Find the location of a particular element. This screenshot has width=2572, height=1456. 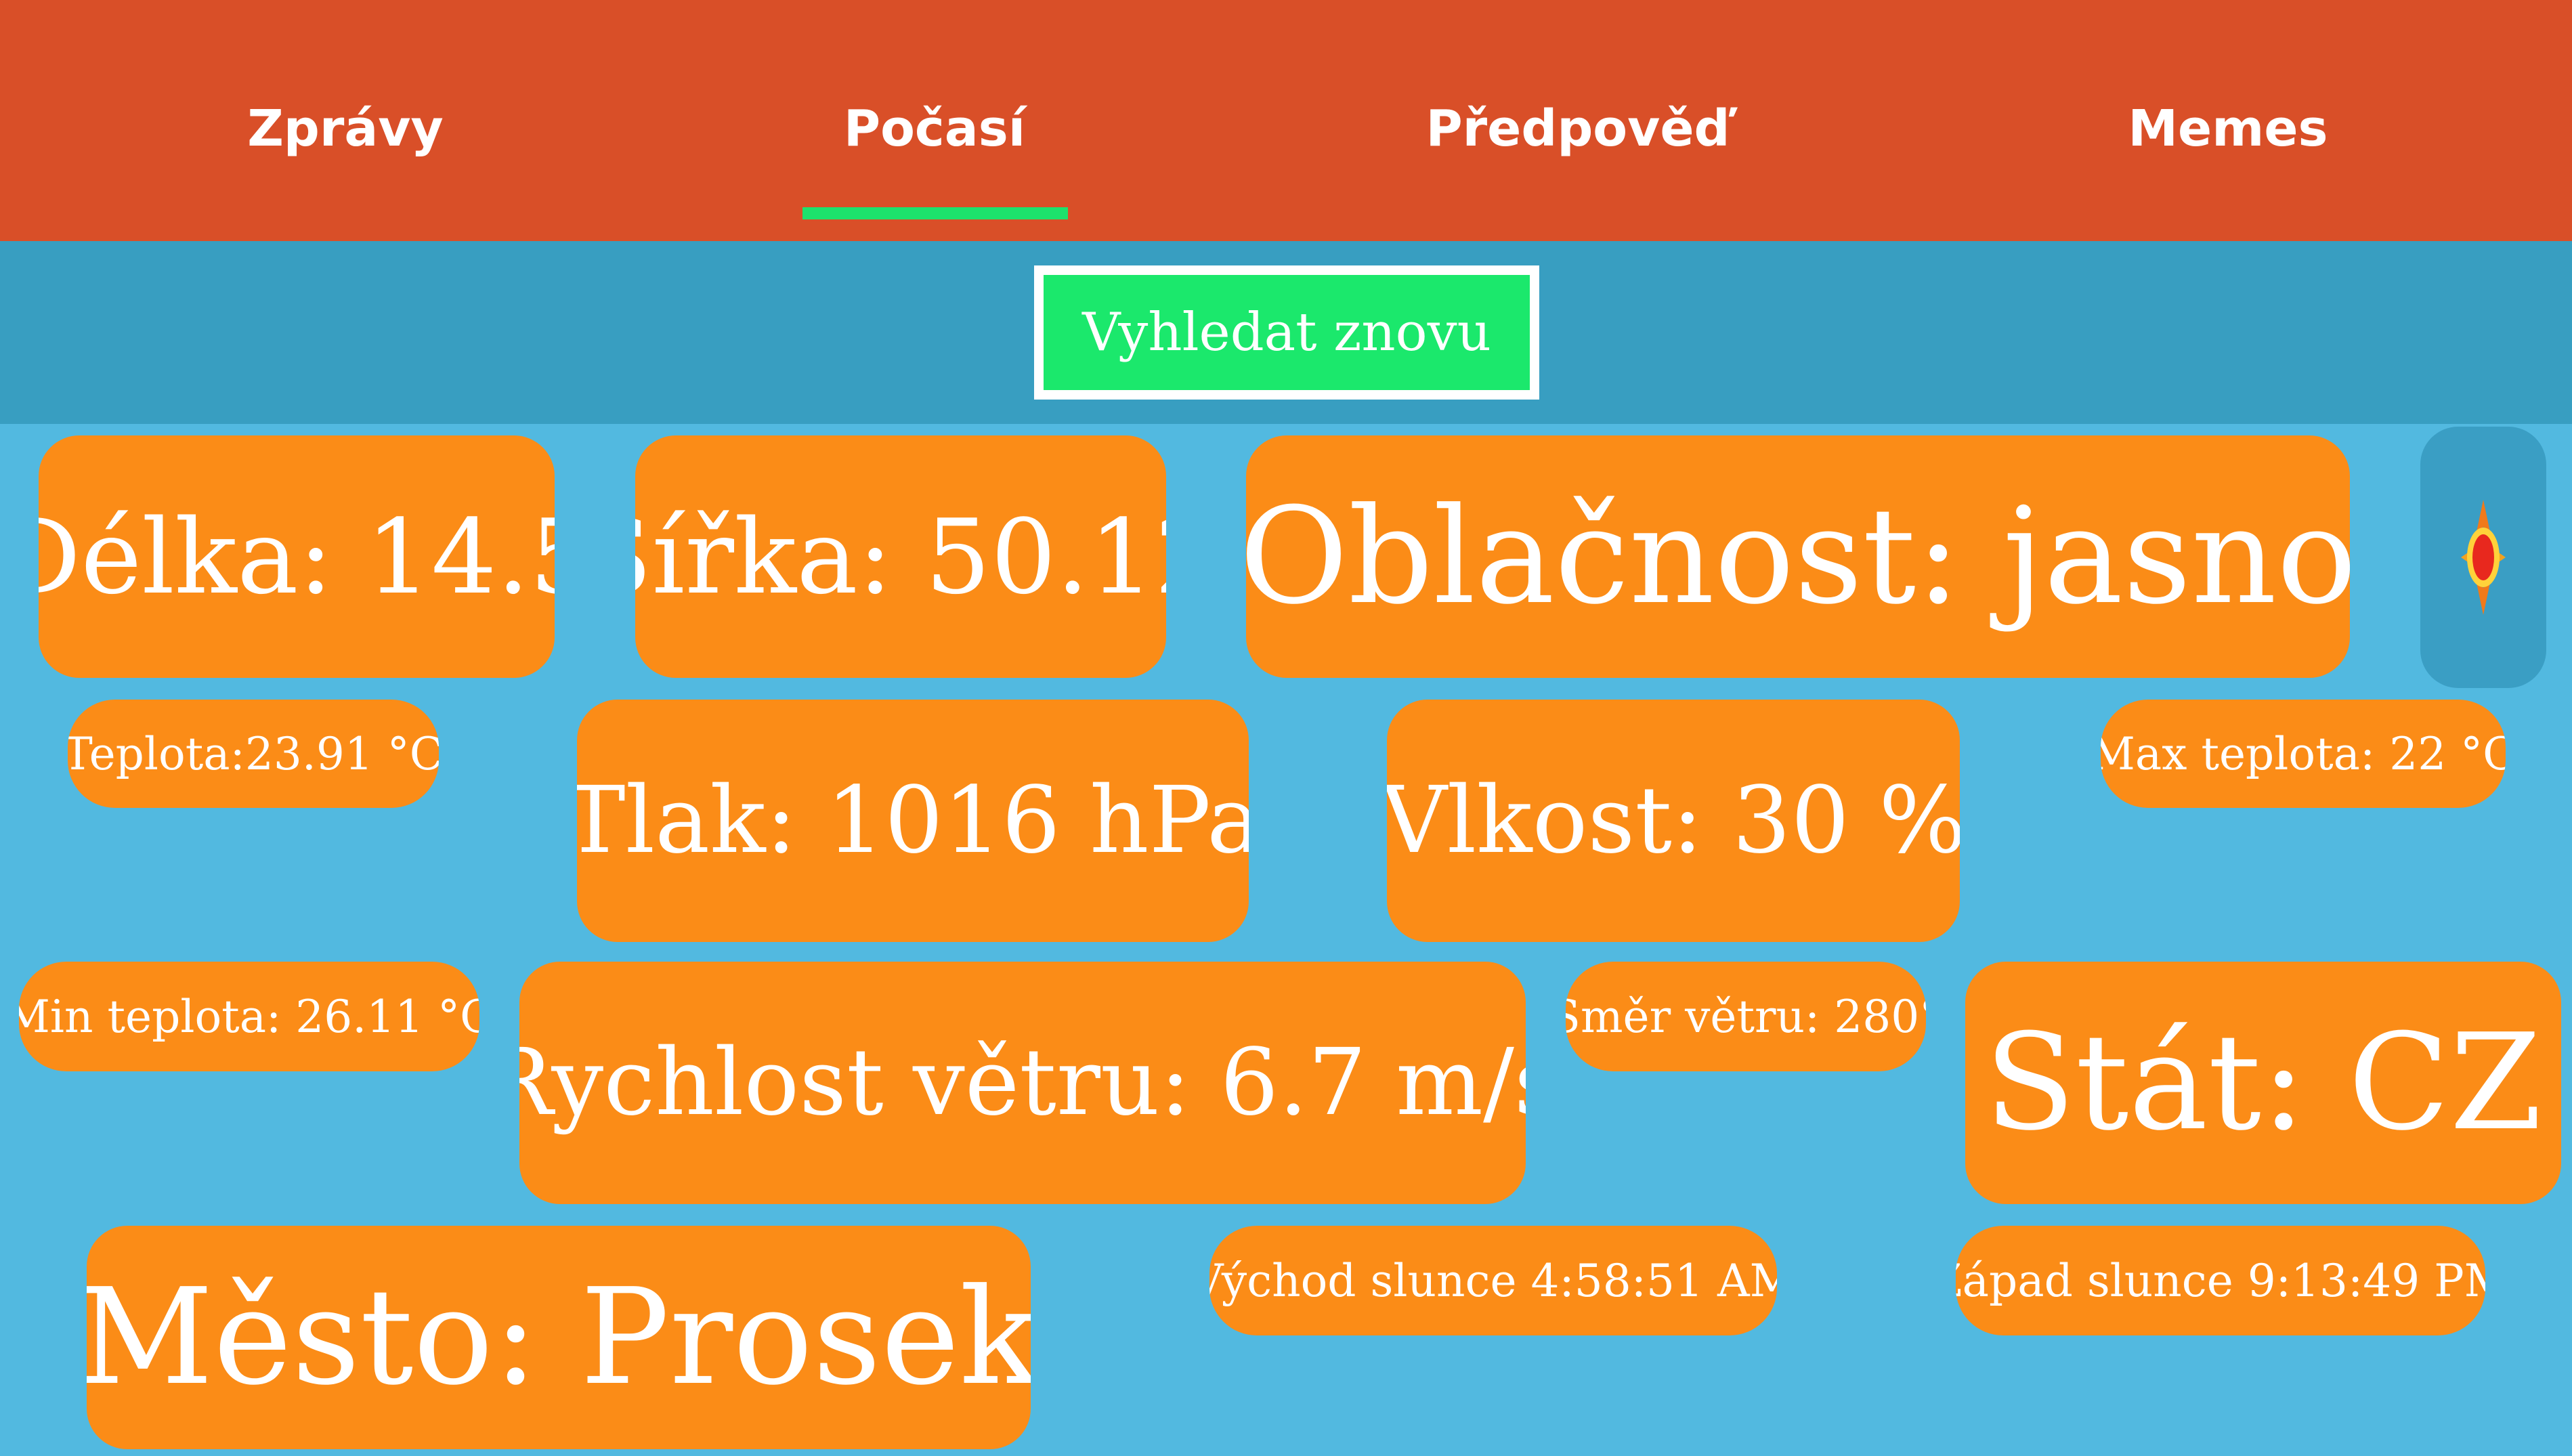

min-temperature-value: Min teplota: 26.11 °C is located at coordinates (249, 1016).